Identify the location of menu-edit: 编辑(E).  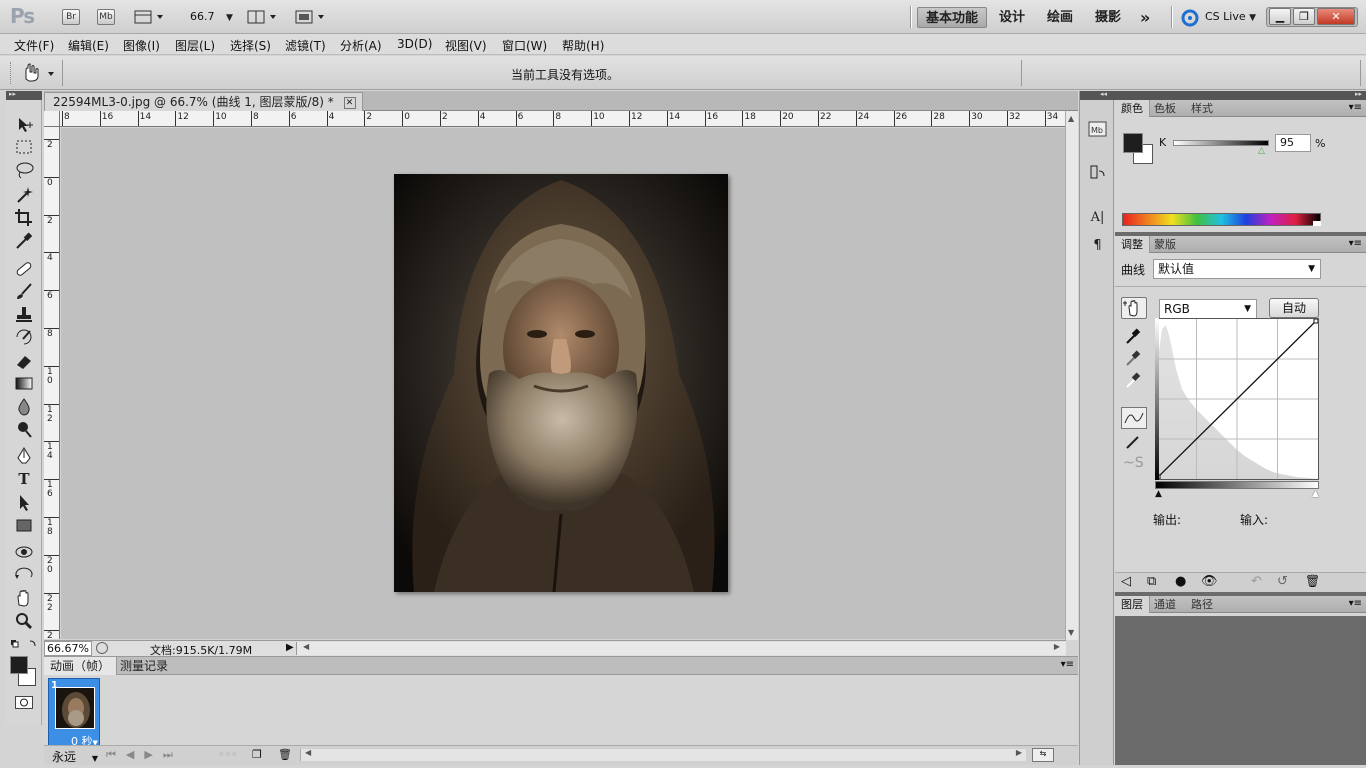
(88, 45).